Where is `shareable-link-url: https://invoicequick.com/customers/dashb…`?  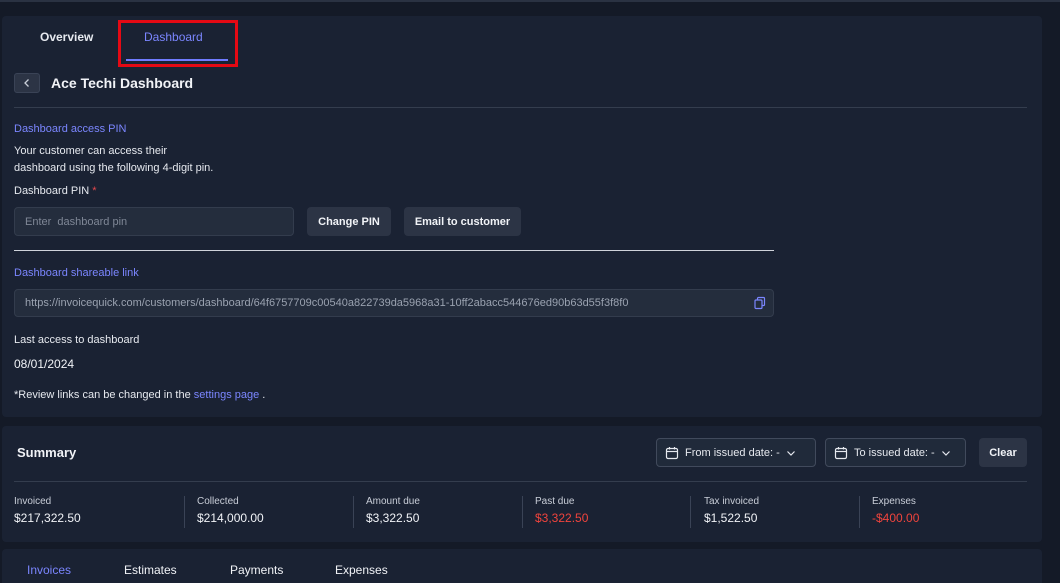 shareable-link-url: https://invoicequick.com/customers/dashb… is located at coordinates (327, 303).